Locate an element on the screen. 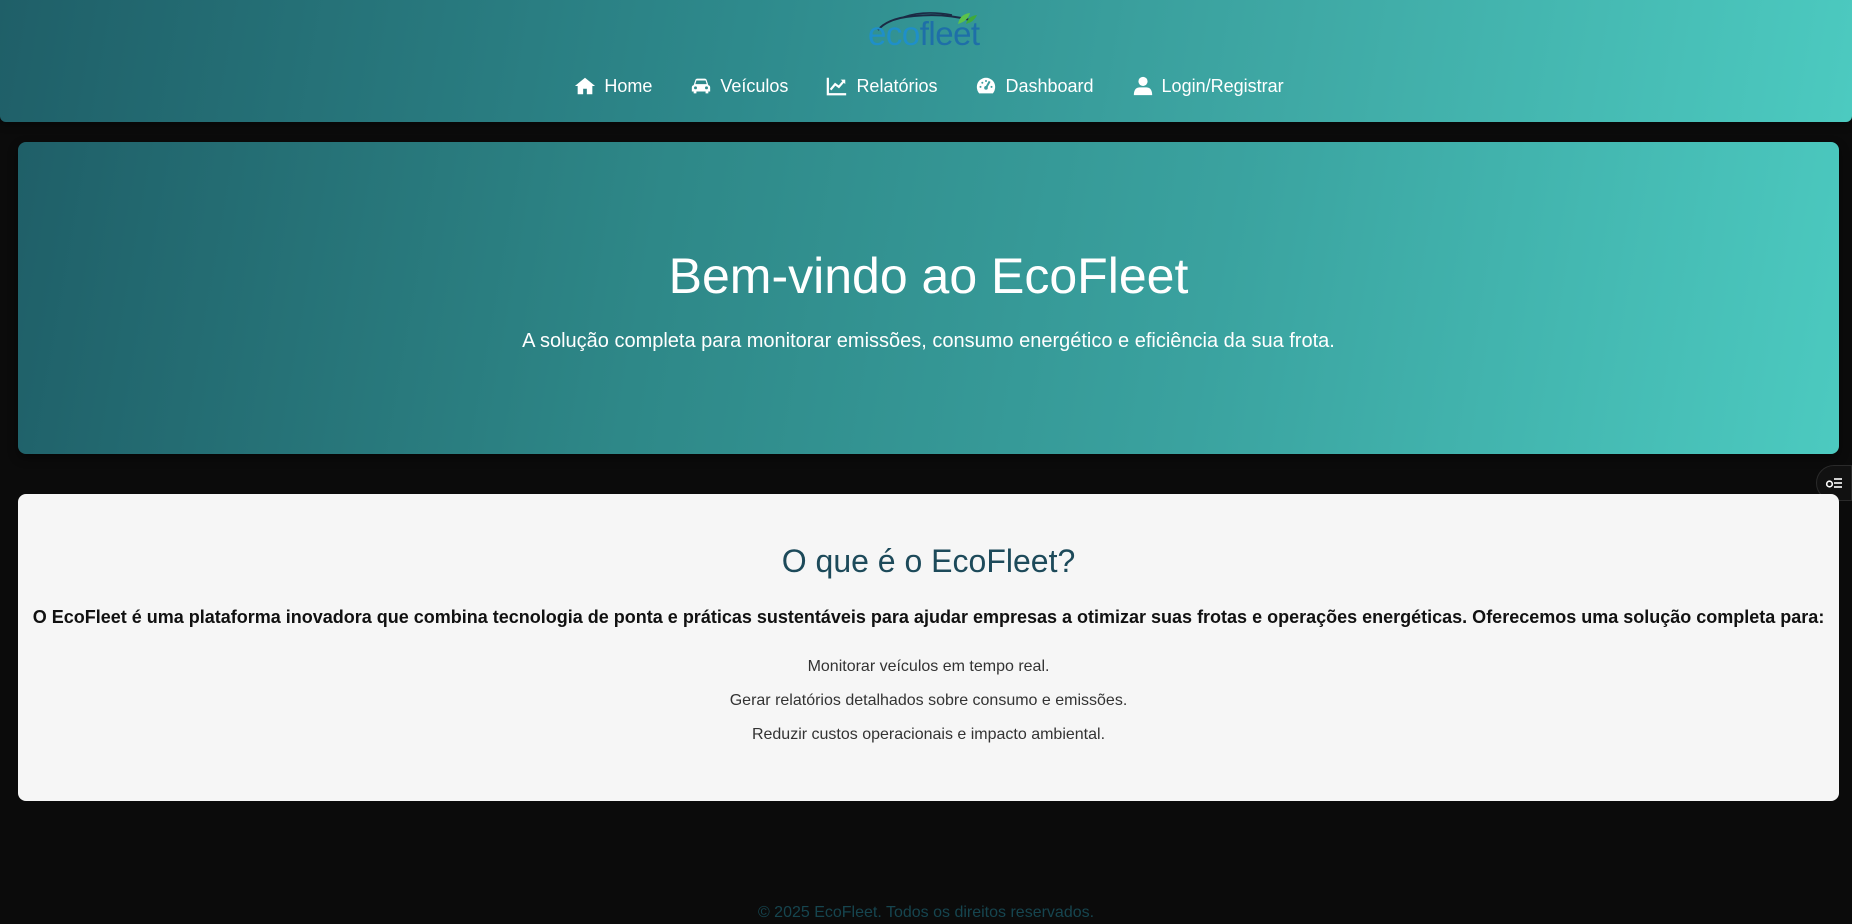 This screenshot has width=1852, height=924. chart-line-icon is located at coordinates (837, 86).